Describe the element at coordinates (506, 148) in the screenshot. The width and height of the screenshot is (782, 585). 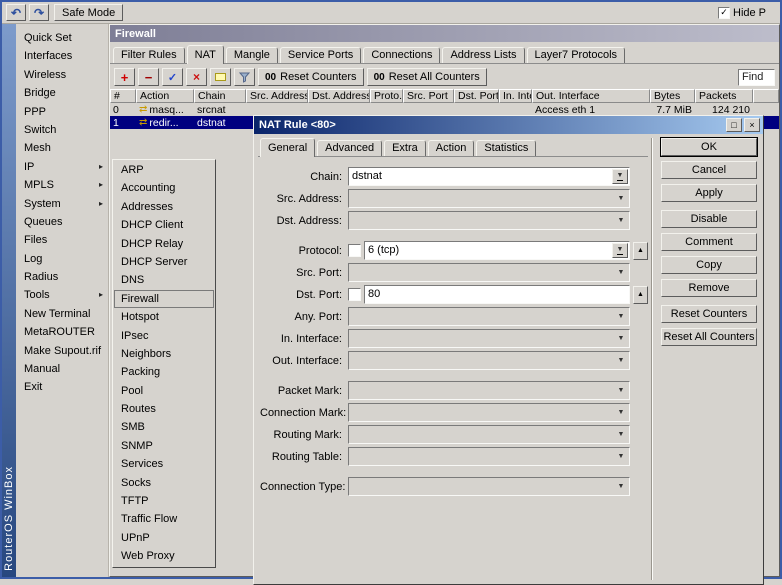
I see `tab-statistics: Statistics` at that location.